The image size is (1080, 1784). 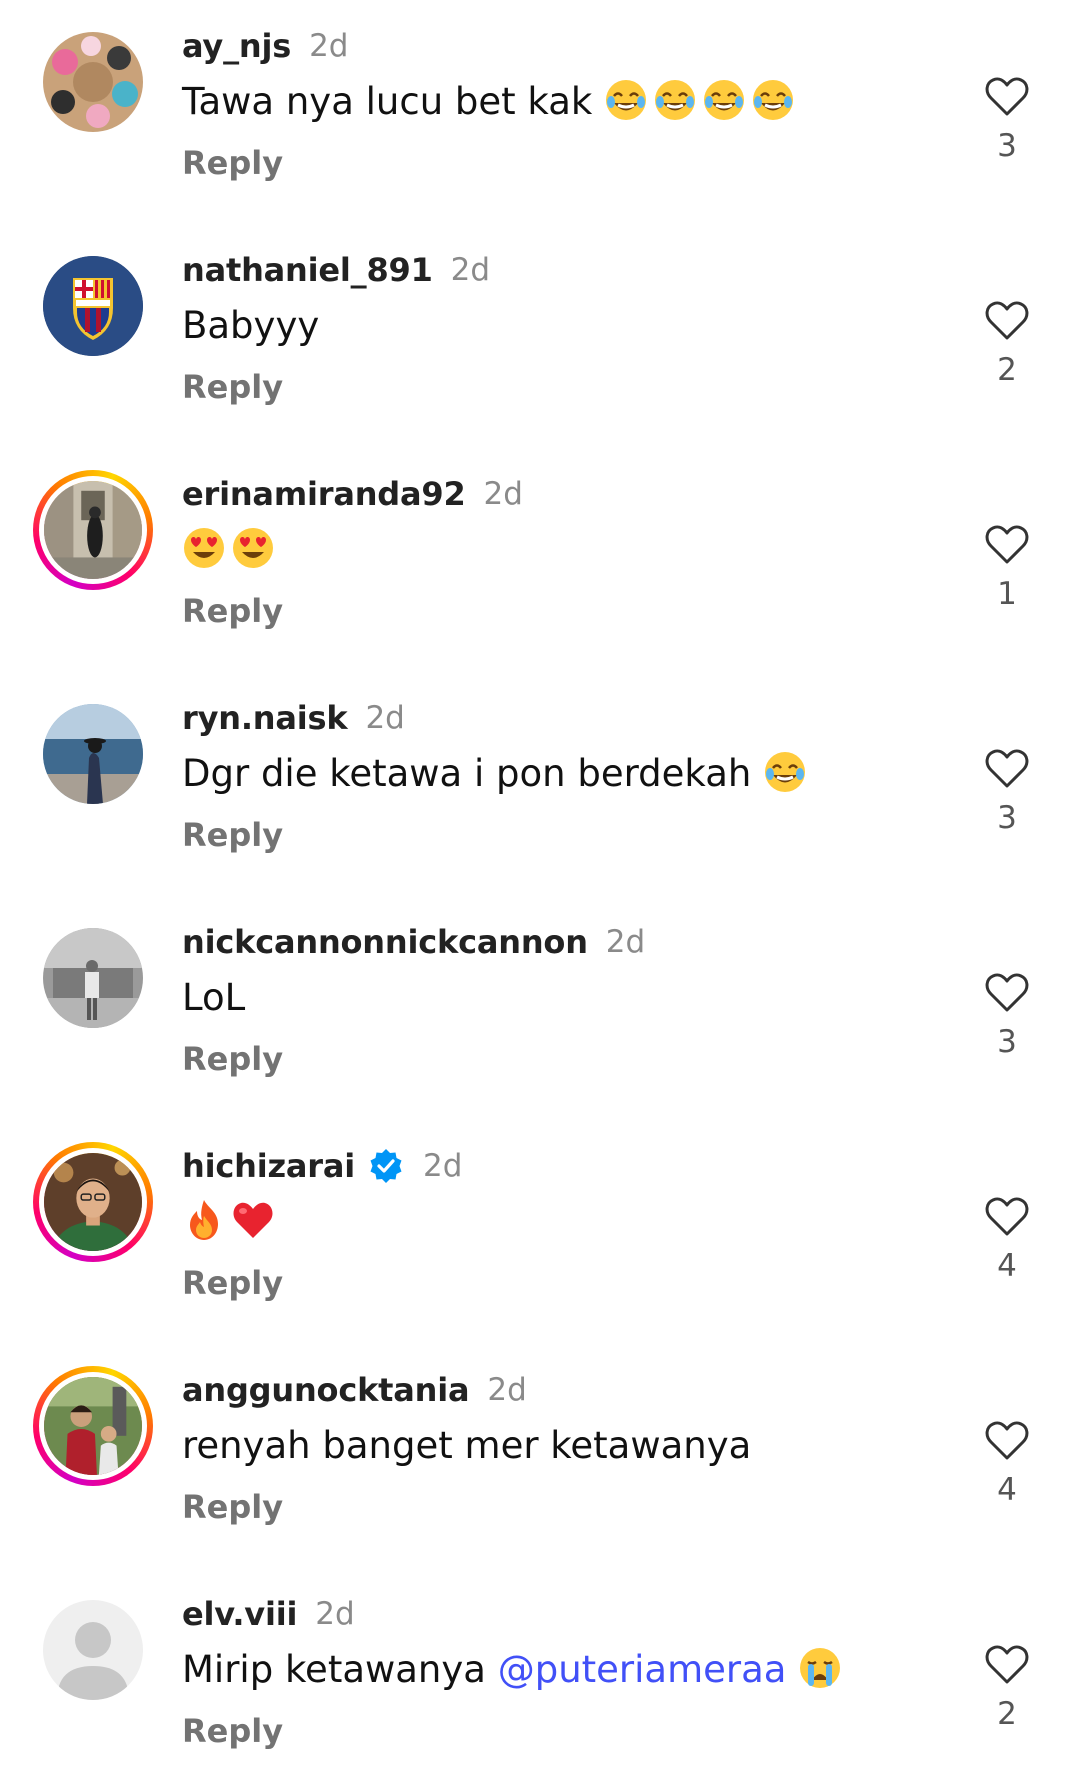 What do you see at coordinates (253, 1220) in the screenshot?
I see `red-heart-emoji` at bounding box center [253, 1220].